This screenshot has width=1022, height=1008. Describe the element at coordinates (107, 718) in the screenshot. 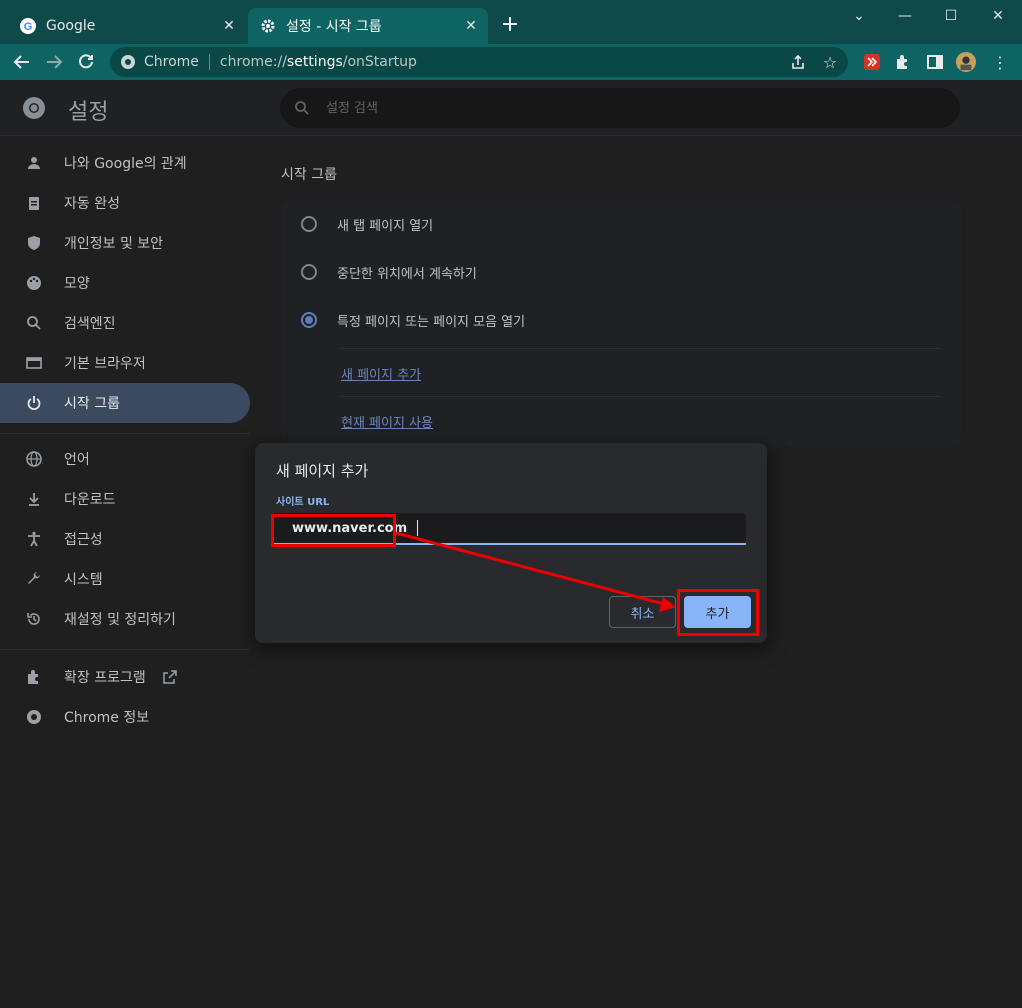

I see `sidebar-item-label: Chrome 정보` at that location.